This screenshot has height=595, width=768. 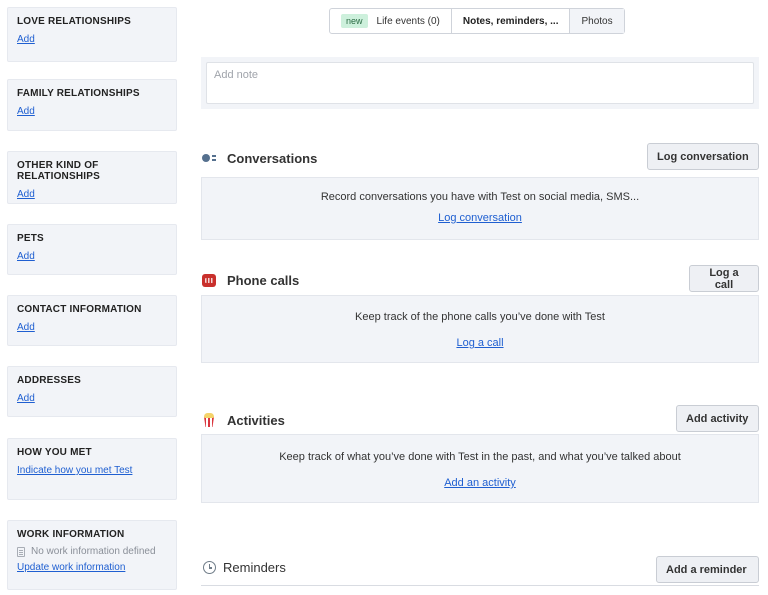 I want to click on add-love-relationship-link: Add, so click(x=26, y=39).